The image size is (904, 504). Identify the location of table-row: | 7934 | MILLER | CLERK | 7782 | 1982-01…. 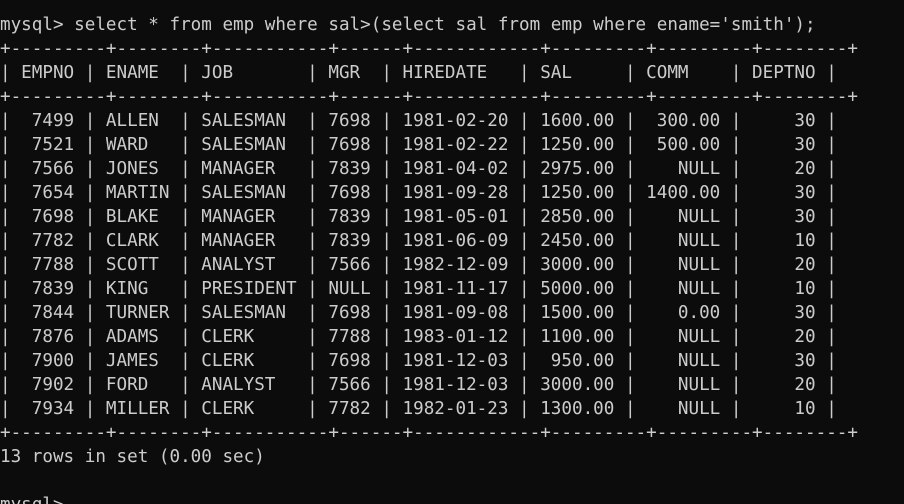
(418, 409).